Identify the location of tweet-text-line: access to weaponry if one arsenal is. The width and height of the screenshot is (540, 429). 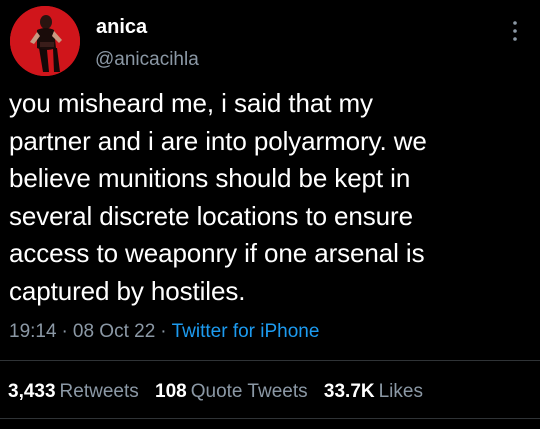
(217, 253).